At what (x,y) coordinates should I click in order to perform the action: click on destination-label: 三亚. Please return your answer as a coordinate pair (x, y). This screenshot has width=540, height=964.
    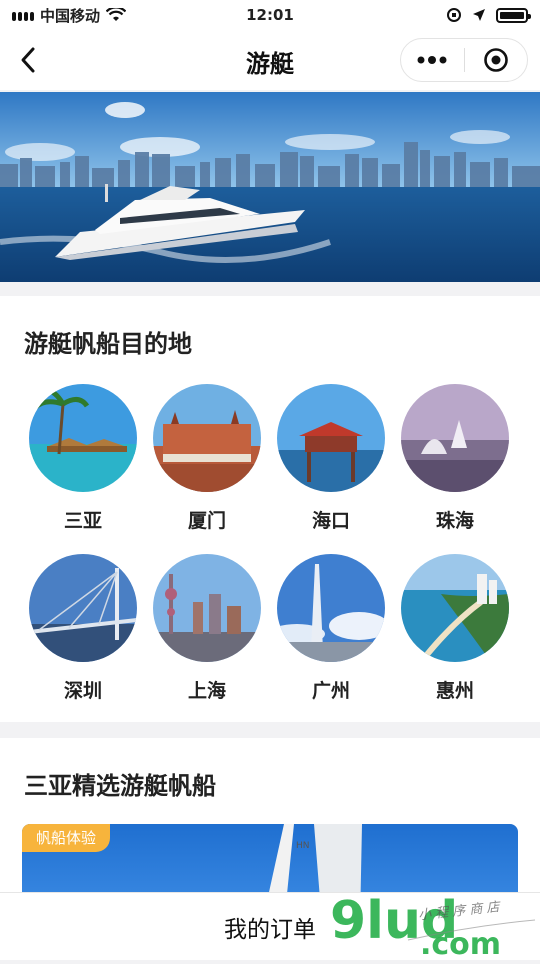
    Looking at the image, I should click on (82, 521).